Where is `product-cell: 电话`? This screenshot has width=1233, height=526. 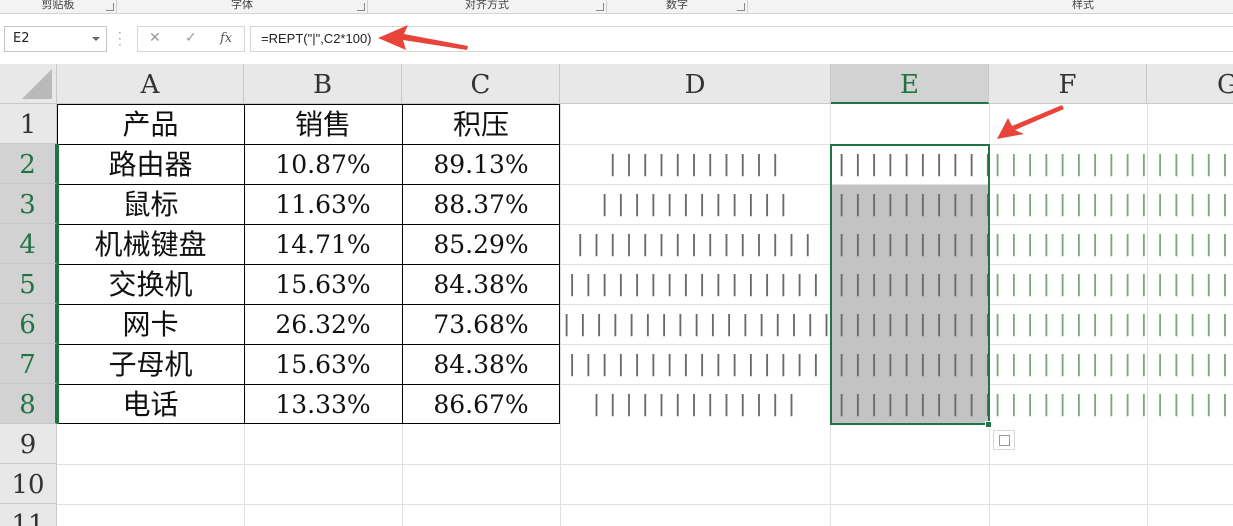 product-cell: 电话 is located at coordinates (150, 404).